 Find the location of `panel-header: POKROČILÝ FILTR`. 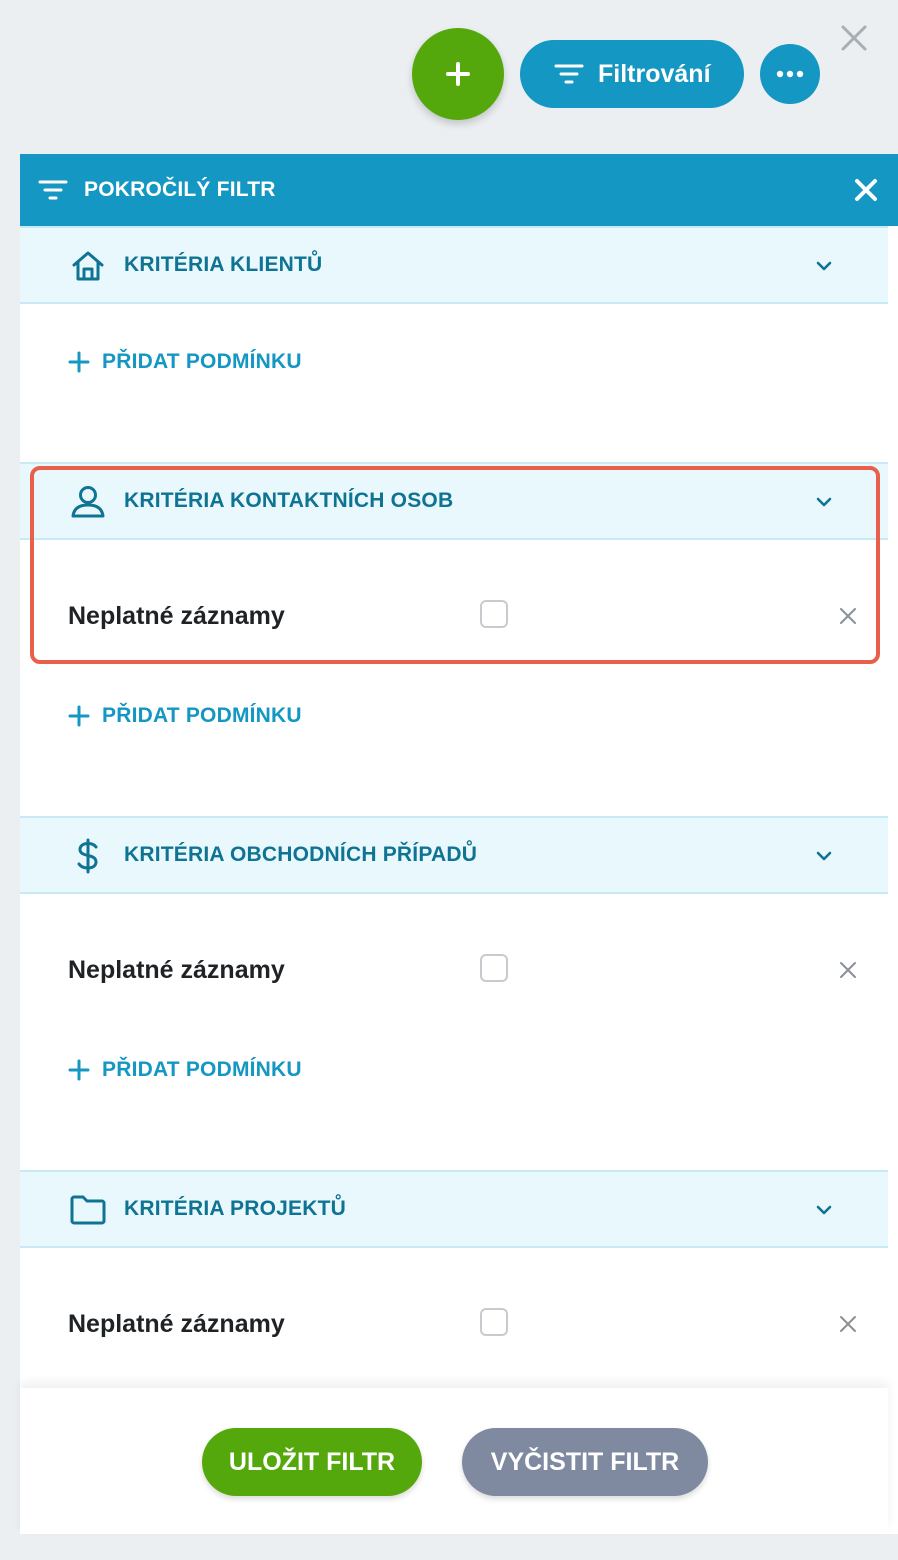

panel-header: POKROČILÝ FILTR is located at coordinates (459, 190).